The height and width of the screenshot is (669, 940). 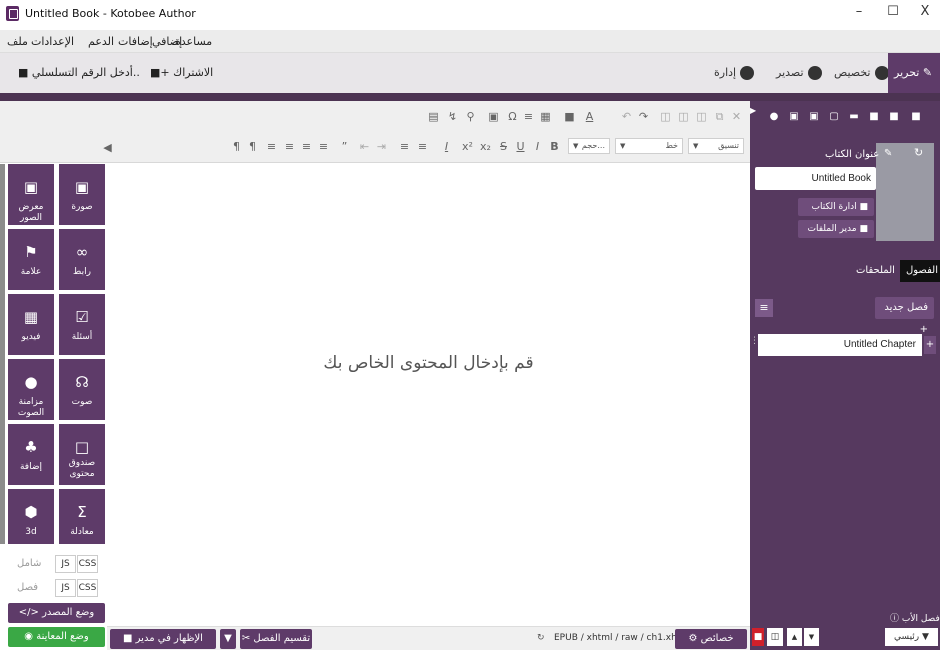 I want to click on align-left-icon: ≡, so click(x=323, y=146).